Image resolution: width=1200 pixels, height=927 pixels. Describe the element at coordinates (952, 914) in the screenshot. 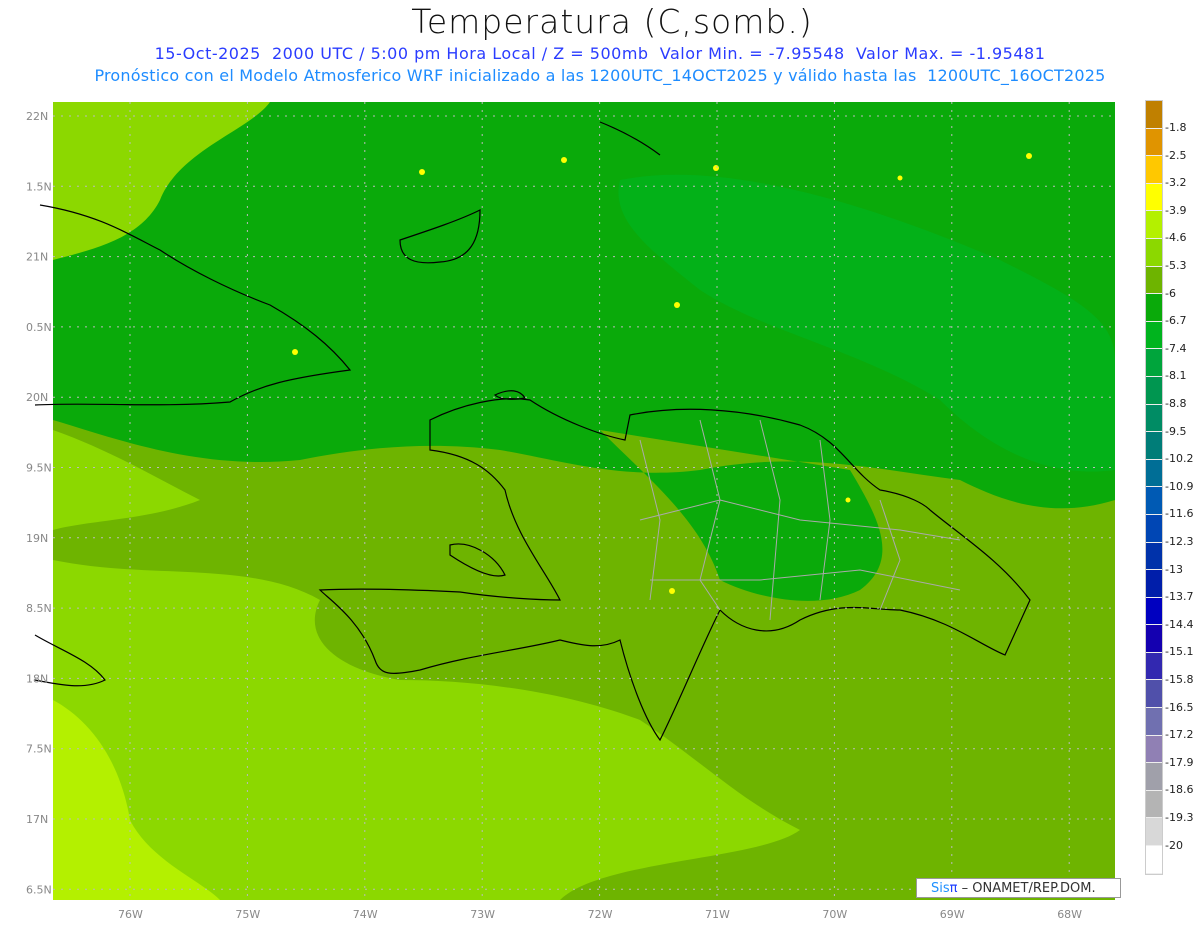

I see `lon-label: 69W` at that location.